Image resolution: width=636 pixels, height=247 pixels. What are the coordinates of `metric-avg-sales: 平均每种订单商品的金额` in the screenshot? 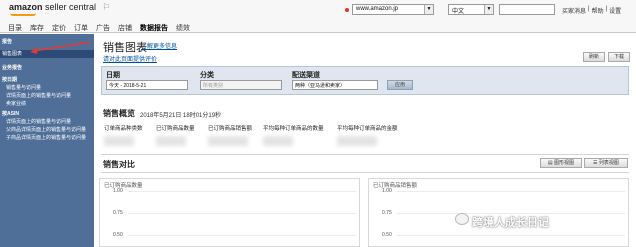 It's located at (367, 129).